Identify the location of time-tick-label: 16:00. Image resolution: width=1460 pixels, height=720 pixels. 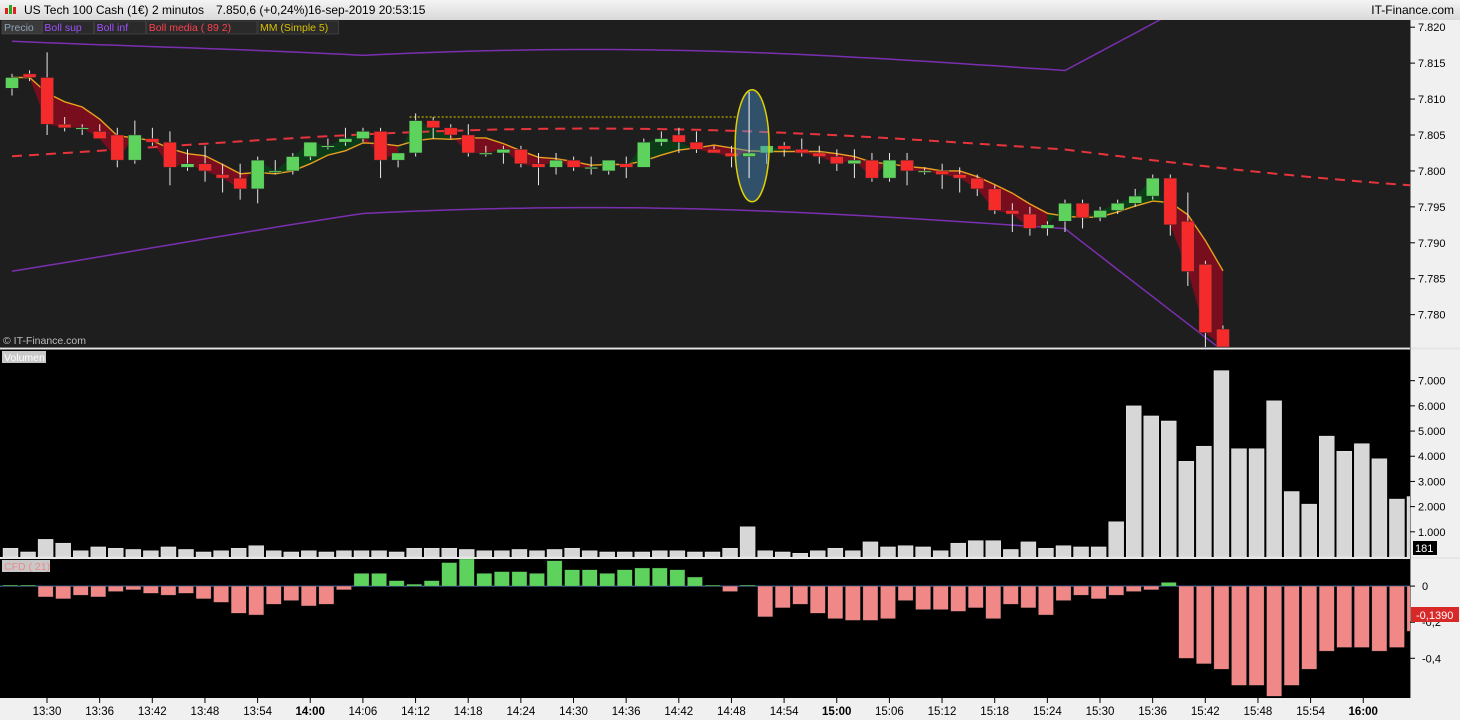
(1363, 712).